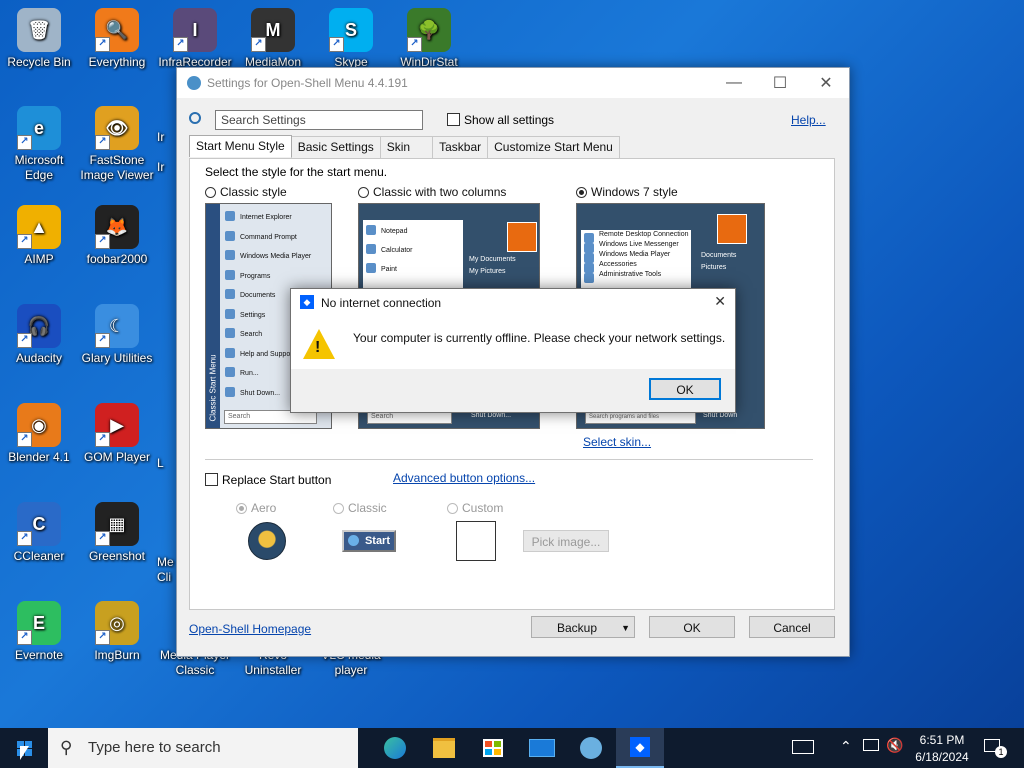 This screenshot has width=1024, height=768. Describe the element at coordinates (500, 120) in the screenshot. I see `show-all-settings-checkbox: Show all settings` at that location.